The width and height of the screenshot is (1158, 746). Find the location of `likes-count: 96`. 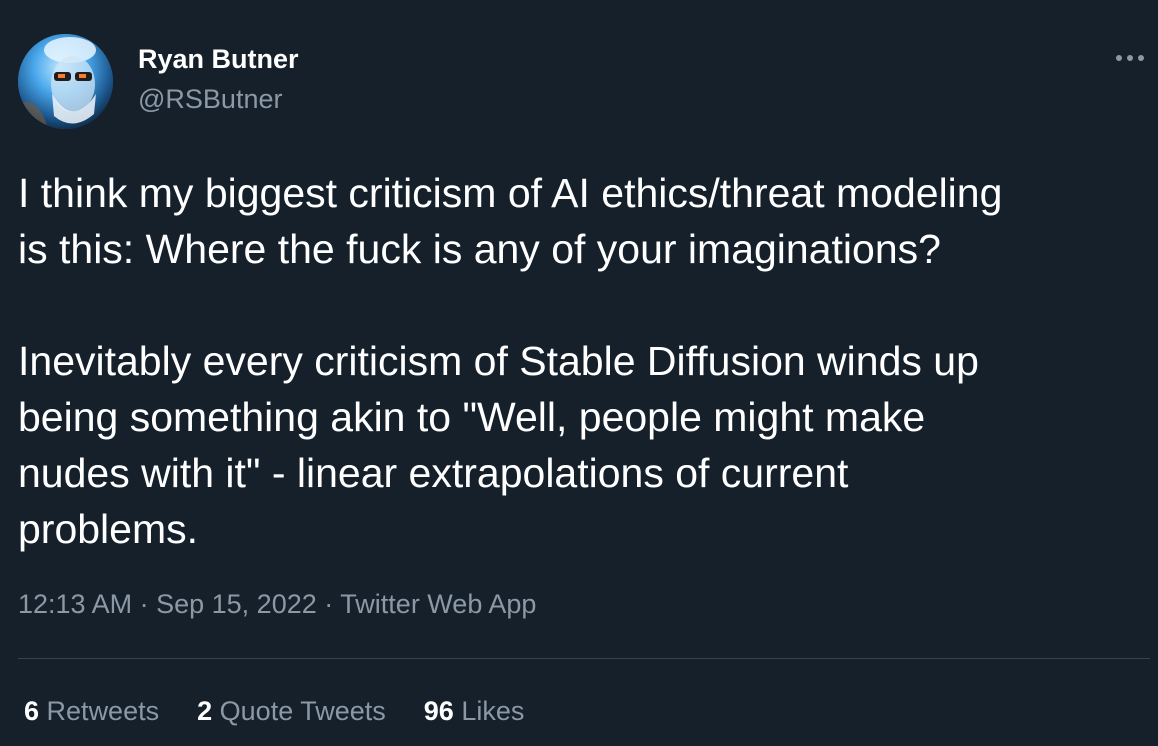

likes-count: 96 is located at coordinates (438, 711).